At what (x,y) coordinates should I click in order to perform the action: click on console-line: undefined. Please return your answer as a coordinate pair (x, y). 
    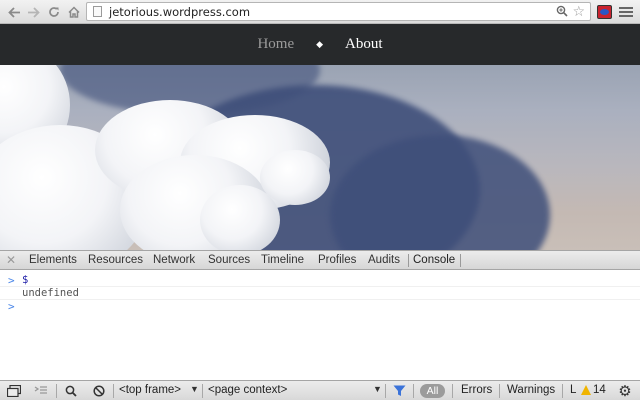
    Looking at the image, I should click on (320, 293).